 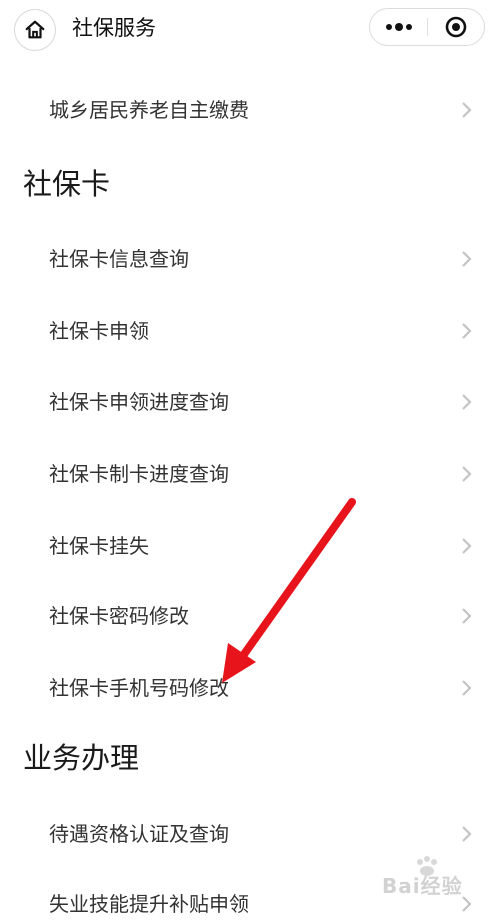 What do you see at coordinates (250, 546) in the screenshot?
I see `list-item-report-loss: 社保卡挂失` at bounding box center [250, 546].